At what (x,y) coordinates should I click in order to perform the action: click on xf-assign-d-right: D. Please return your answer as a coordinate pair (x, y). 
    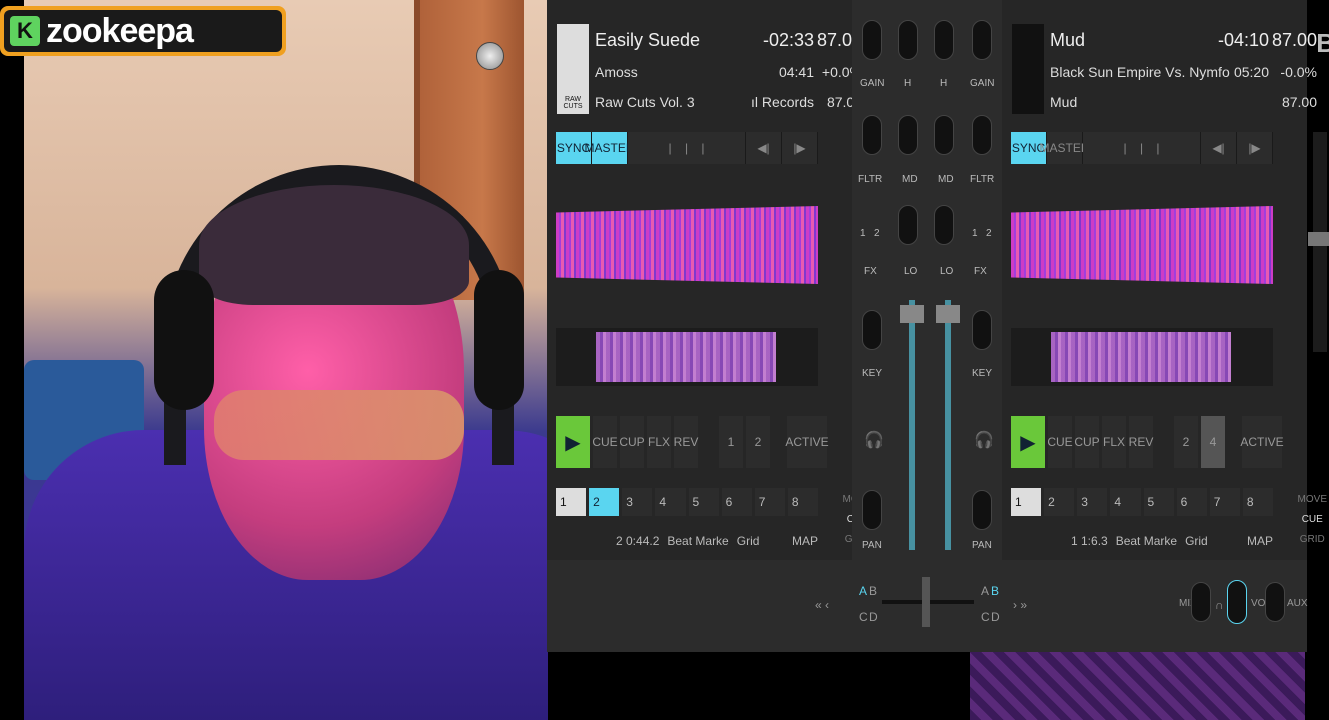
    Looking at the image, I should click on (995, 617).